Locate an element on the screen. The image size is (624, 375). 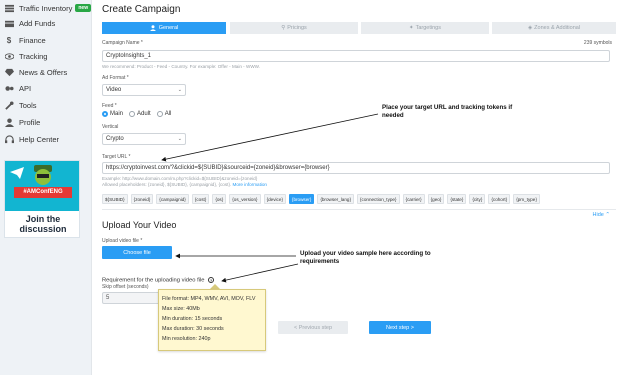
sidebar-item-label: News & Offers is located at coordinates (43, 72).